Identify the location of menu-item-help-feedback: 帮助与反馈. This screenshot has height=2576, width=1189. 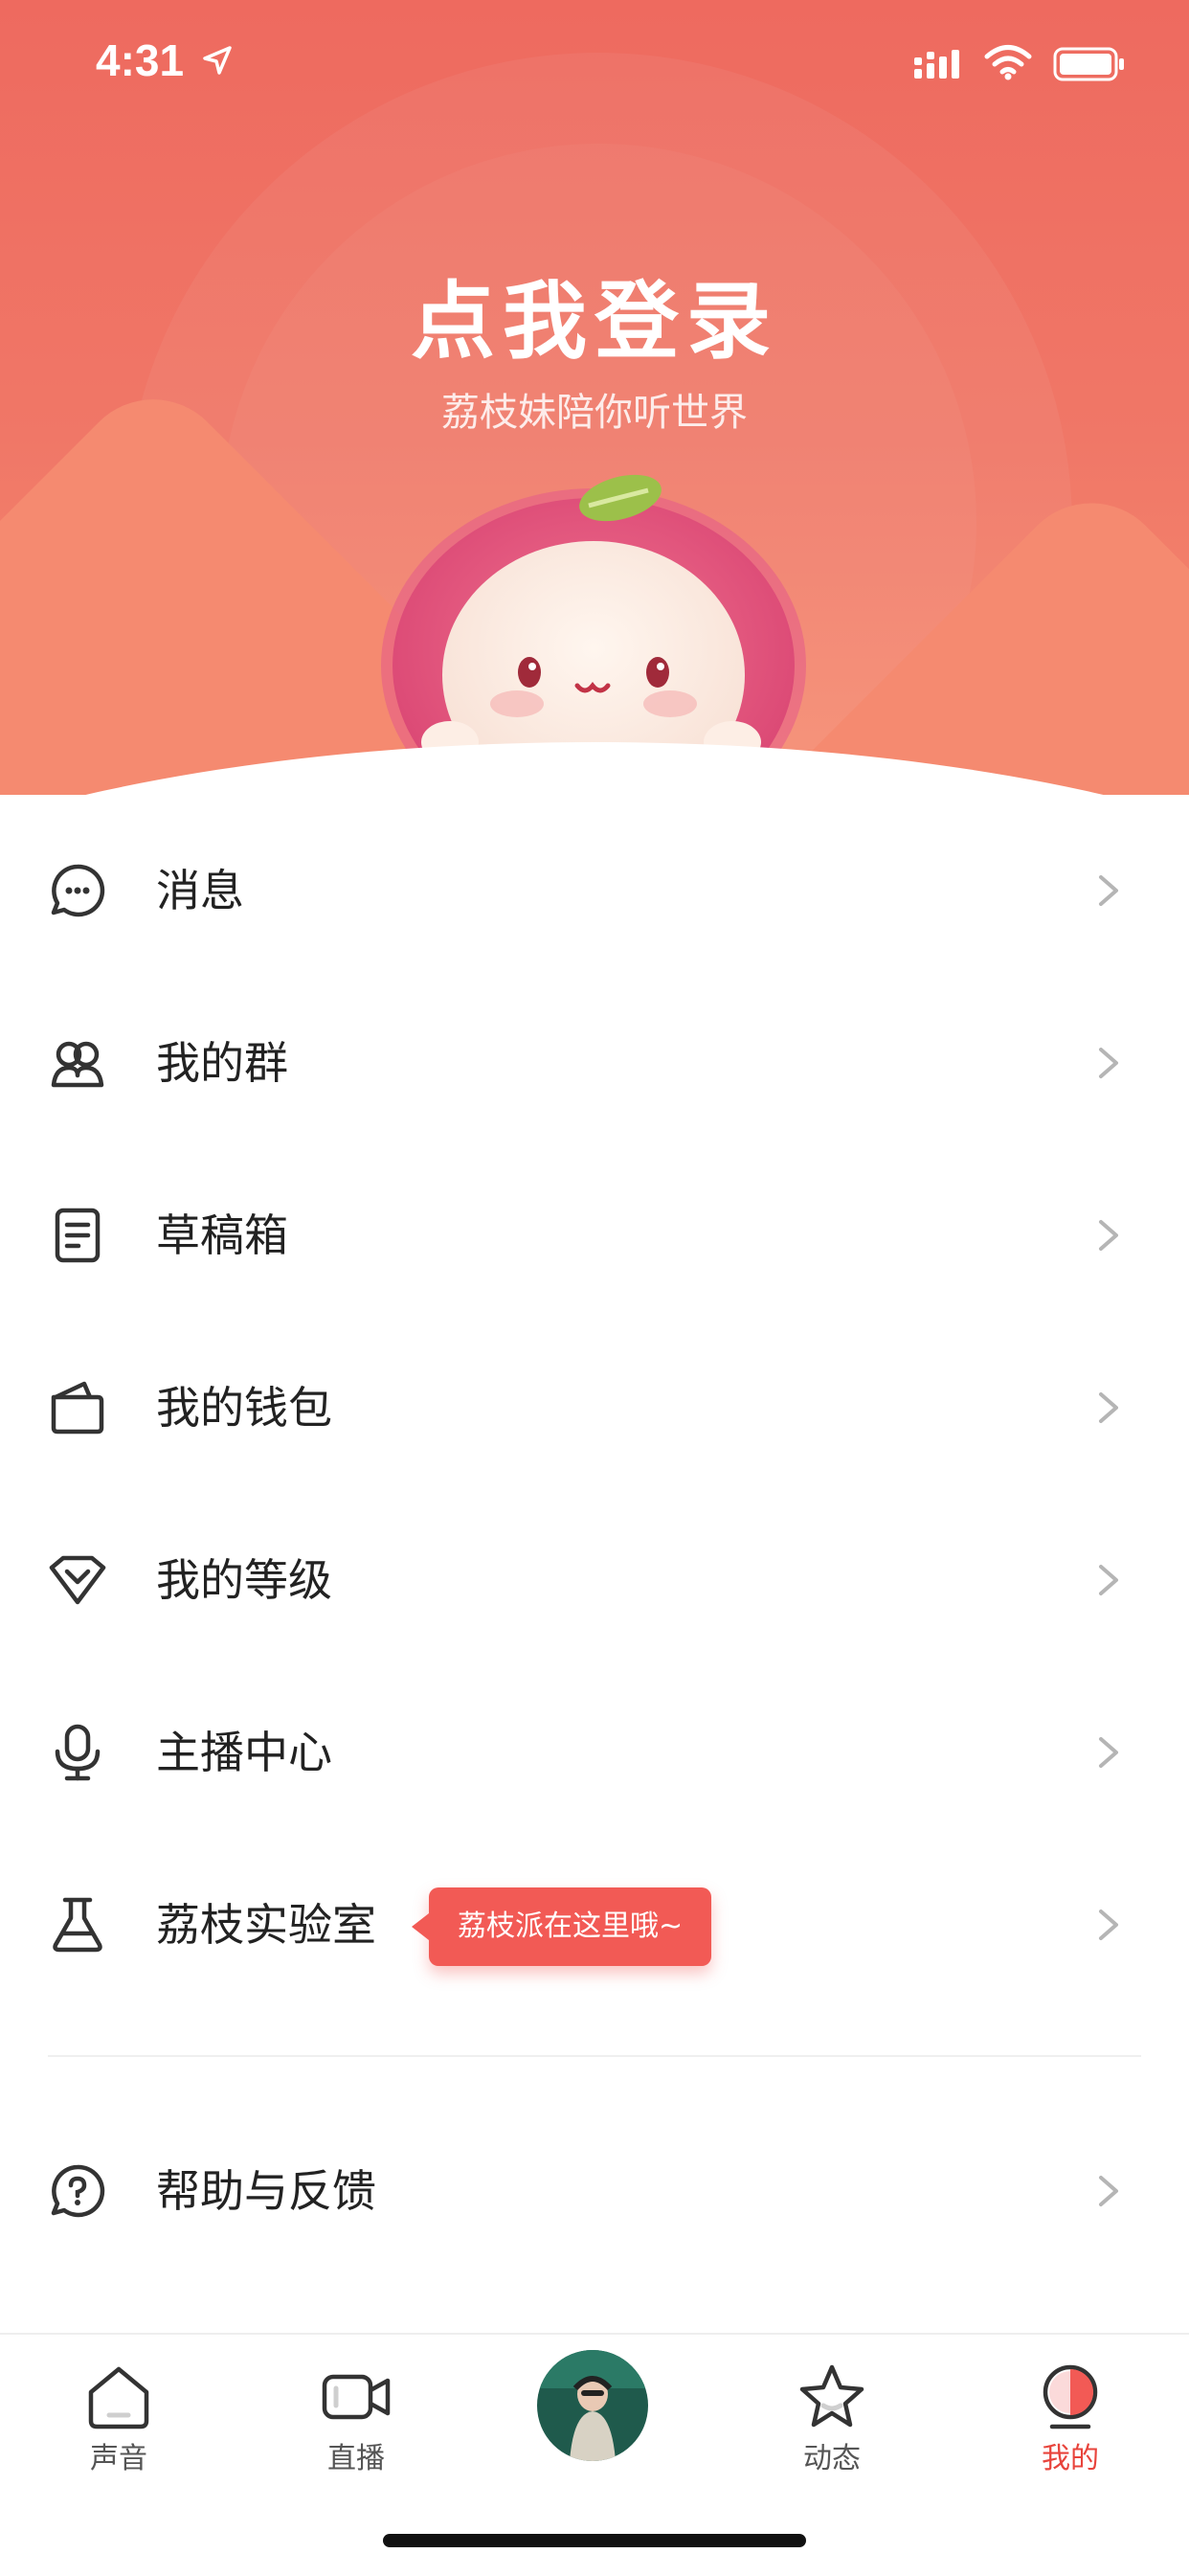
(594, 2191).